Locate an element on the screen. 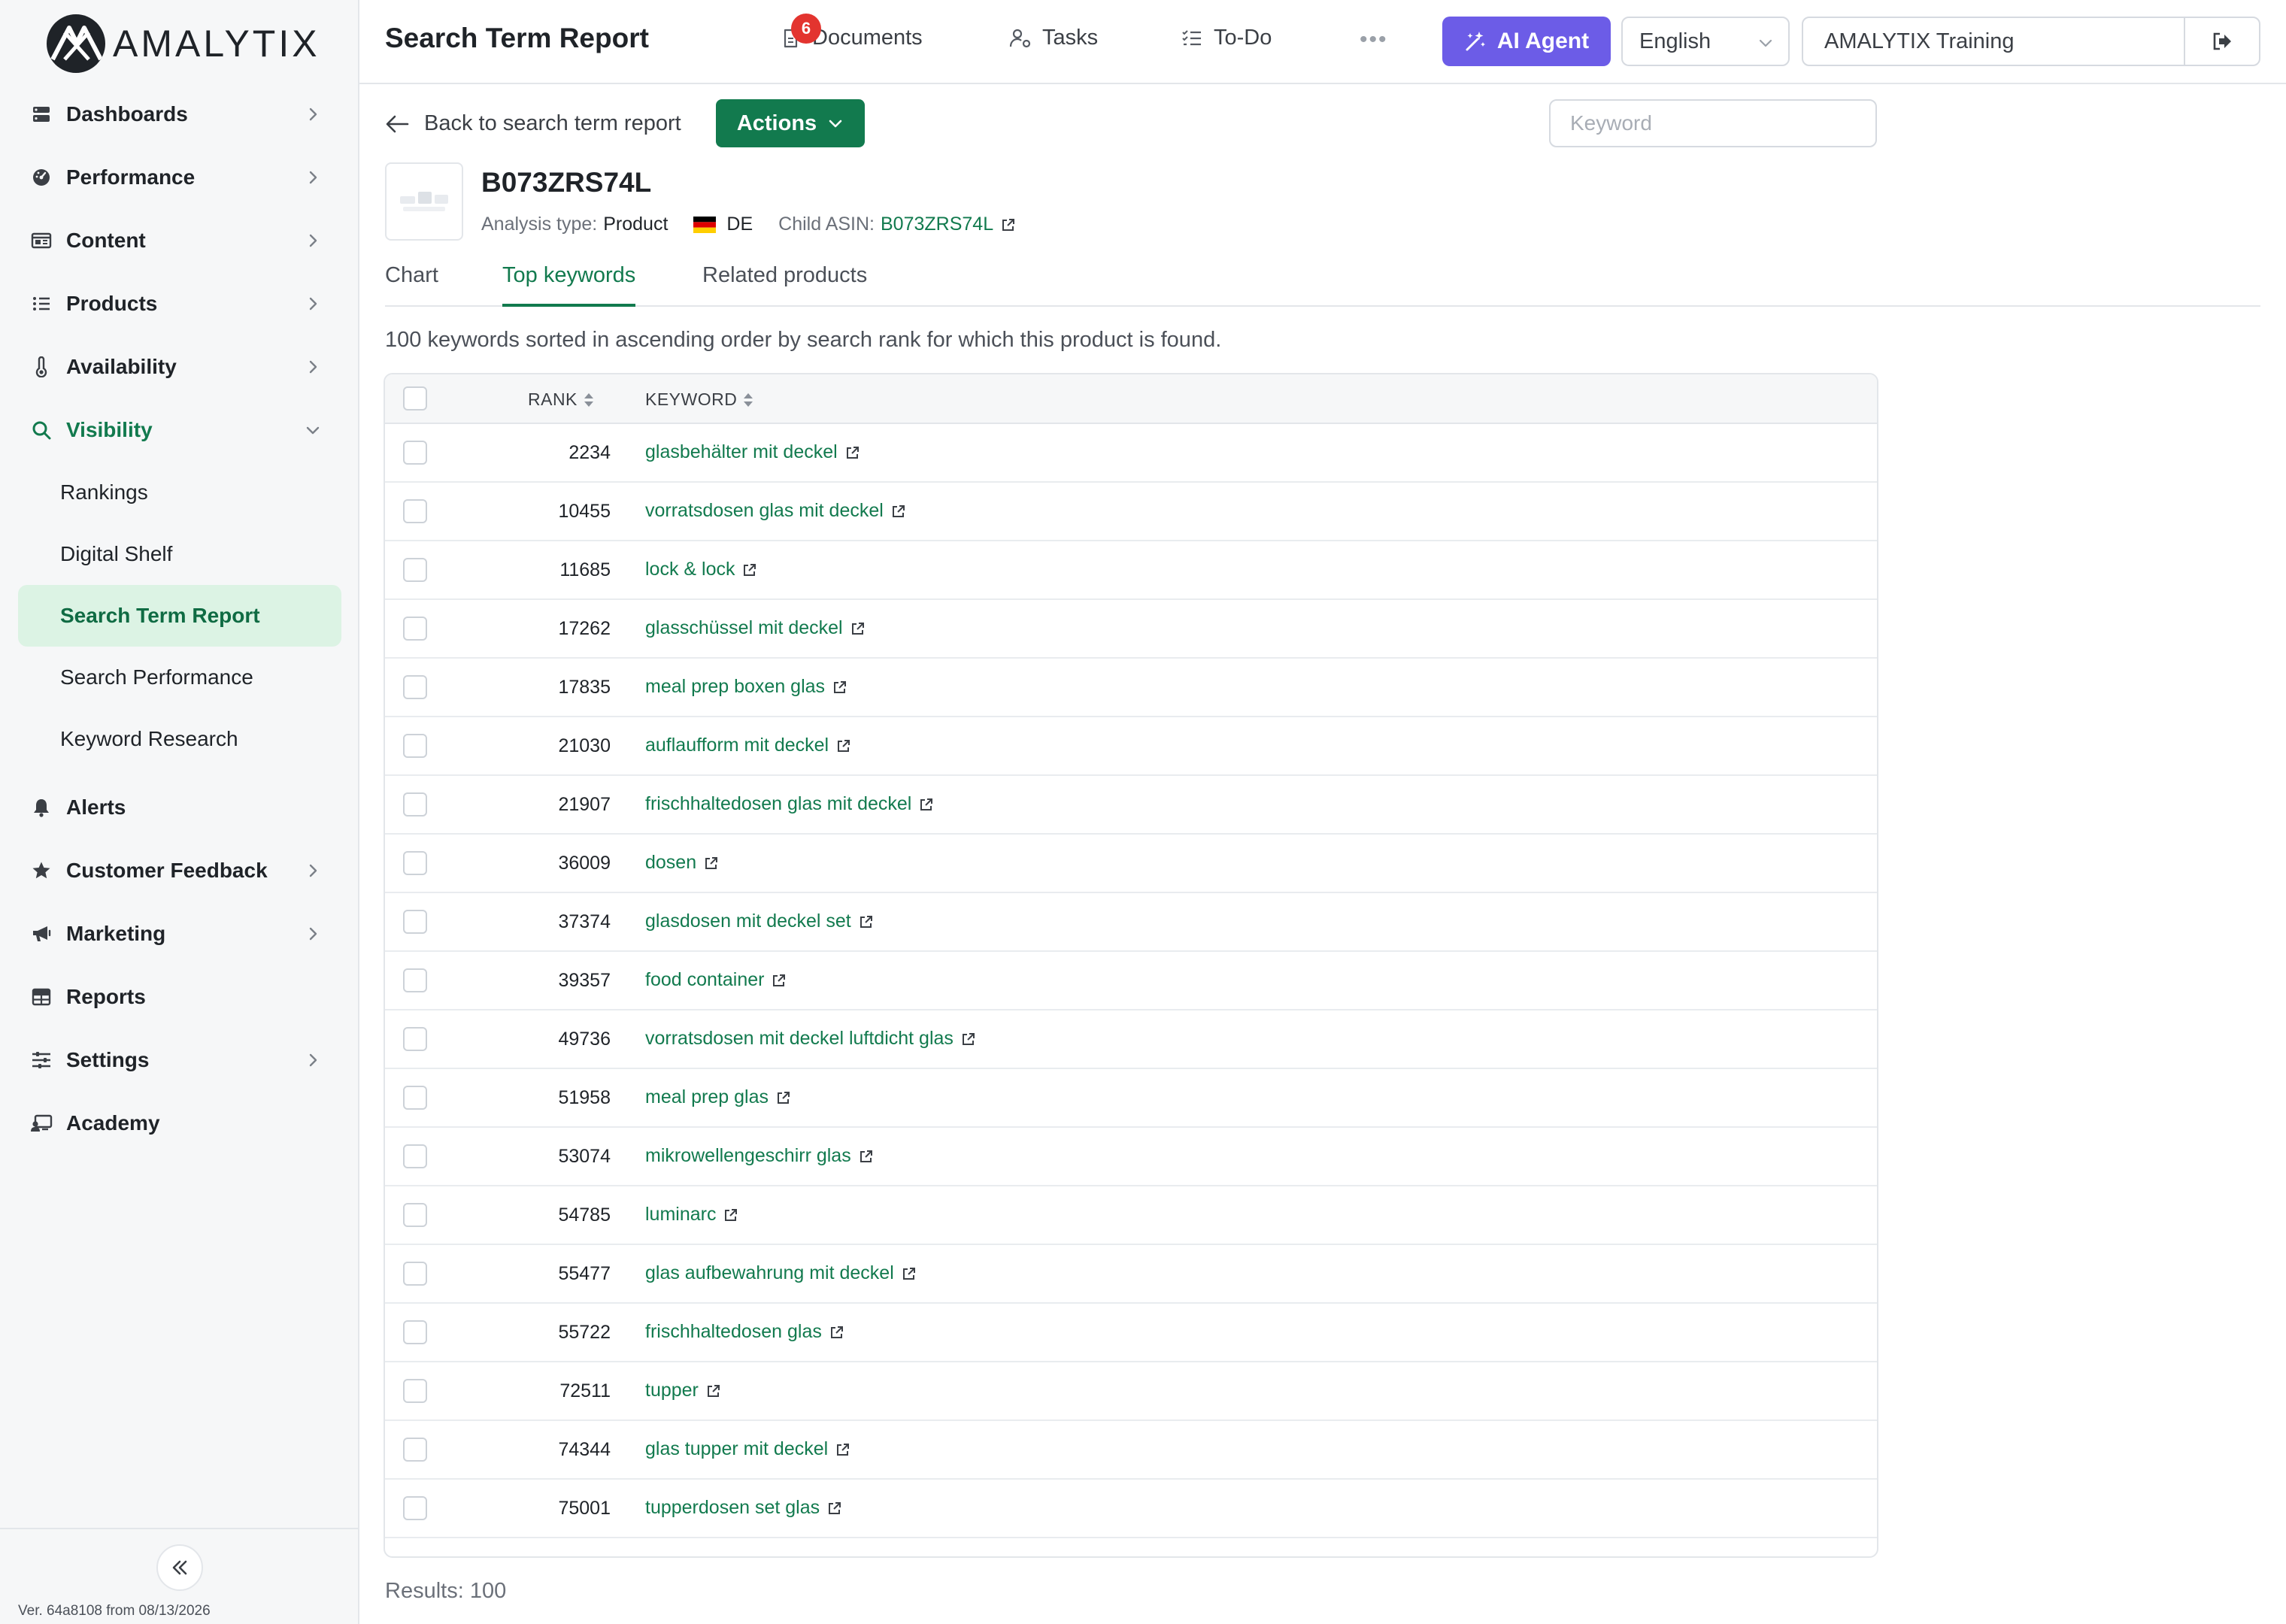 The image size is (2286, 1624). sidebar-item-dashboards: Dashboards is located at coordinates (180, 114).